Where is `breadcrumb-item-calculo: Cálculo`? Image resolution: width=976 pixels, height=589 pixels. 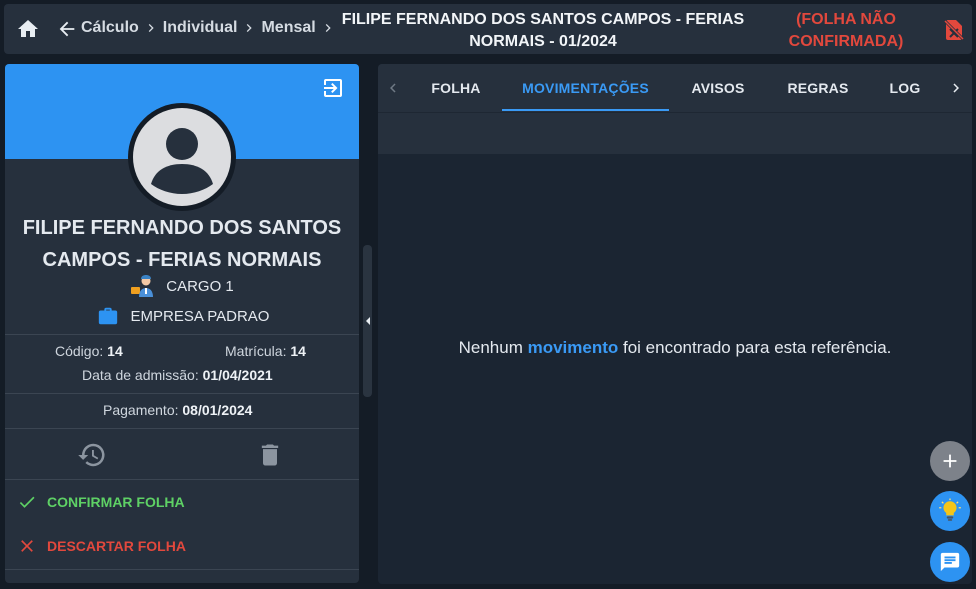
breadcrumb-item-calculo: Cálculo is located at coordinates (110, 28).